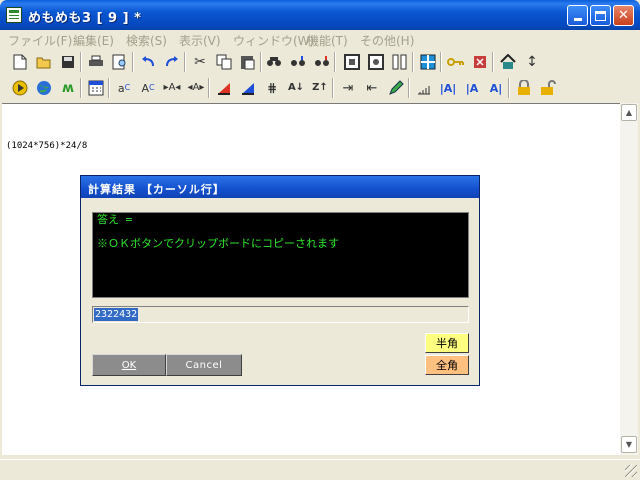 This screenshot has height=480, width=640. Describe the element at coordinates (20, 88) in the screenshot. I see `play-icon` at that location.